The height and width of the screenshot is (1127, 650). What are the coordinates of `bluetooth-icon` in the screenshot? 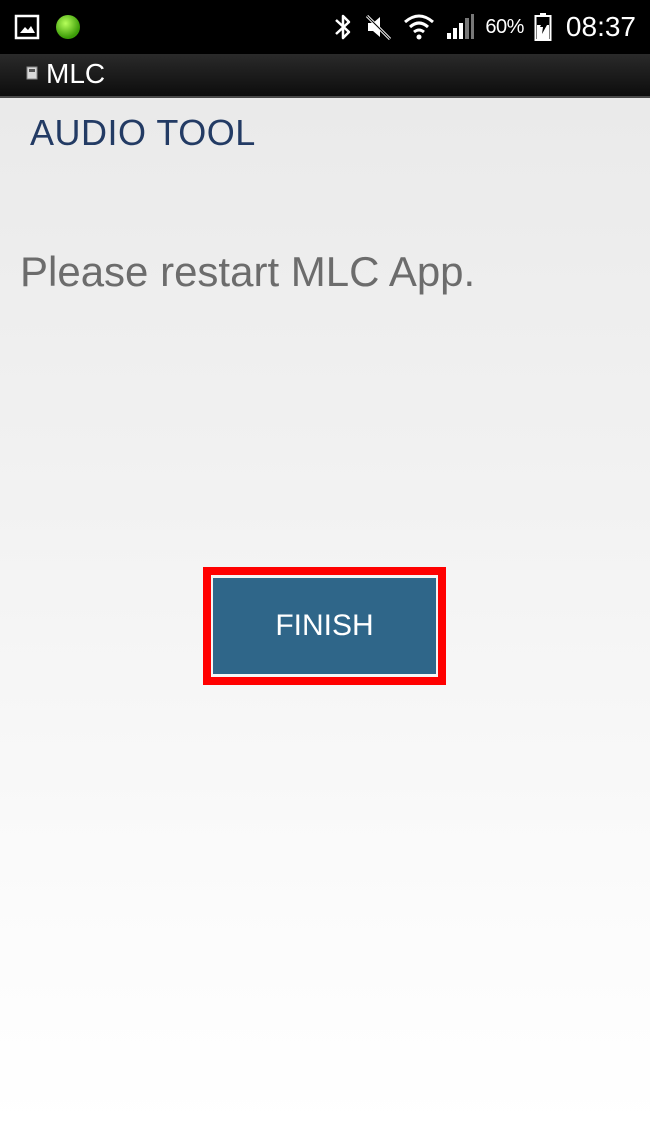 It's located at (343, 27).